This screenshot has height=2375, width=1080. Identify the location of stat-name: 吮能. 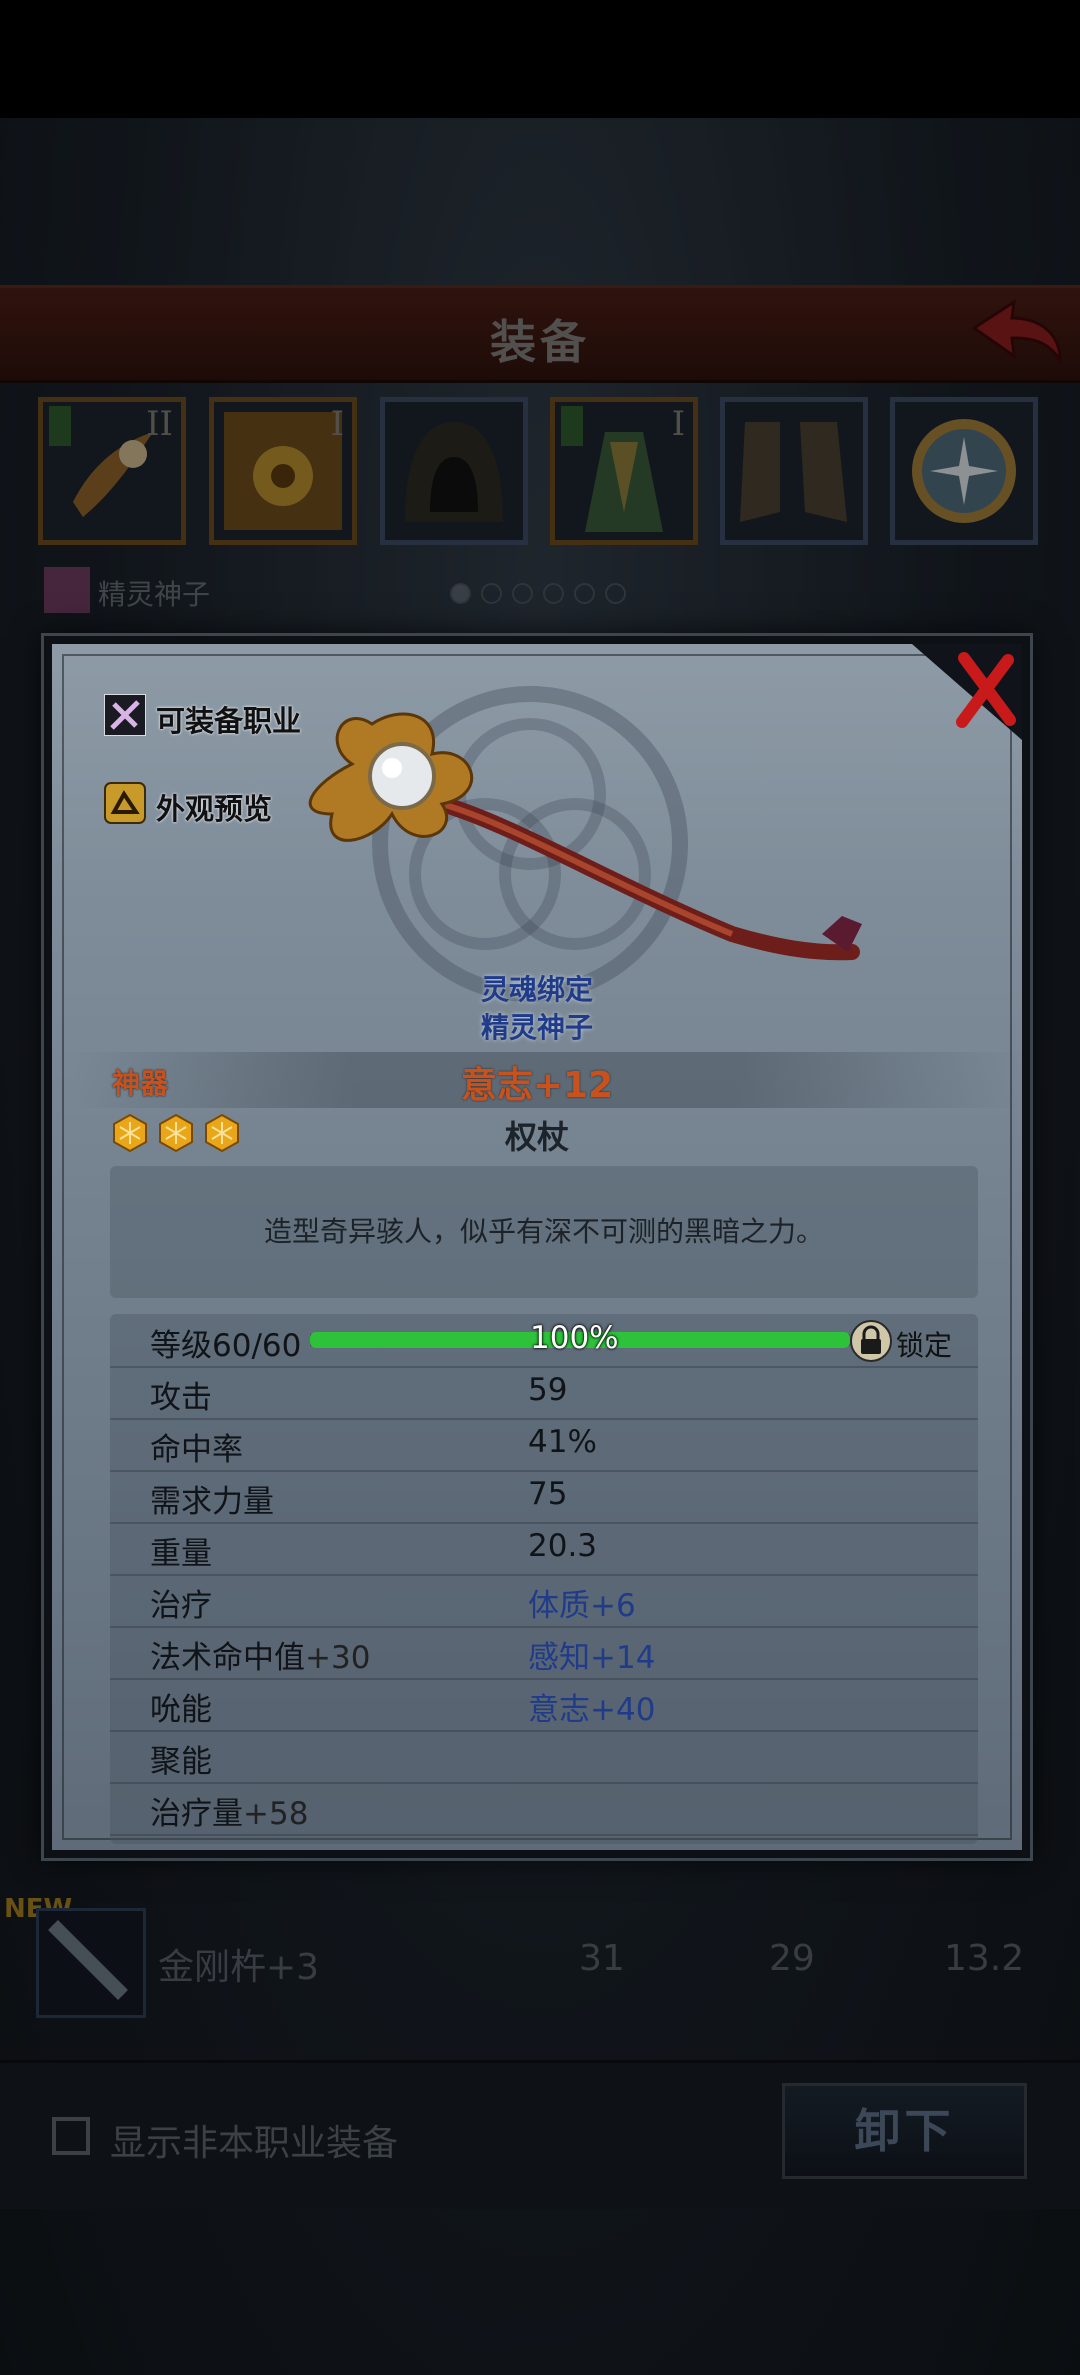
(181, 1710).